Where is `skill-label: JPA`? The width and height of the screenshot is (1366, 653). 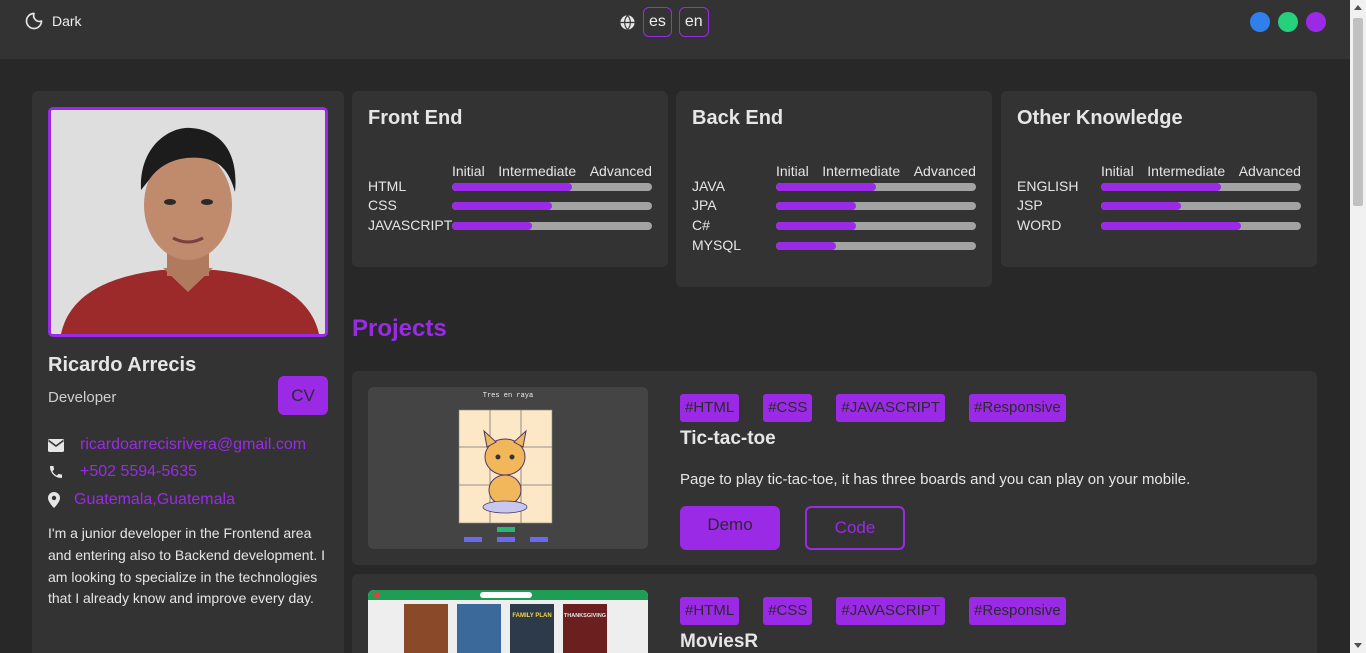 skill-label: JPA is located at coordinates (704, 205).